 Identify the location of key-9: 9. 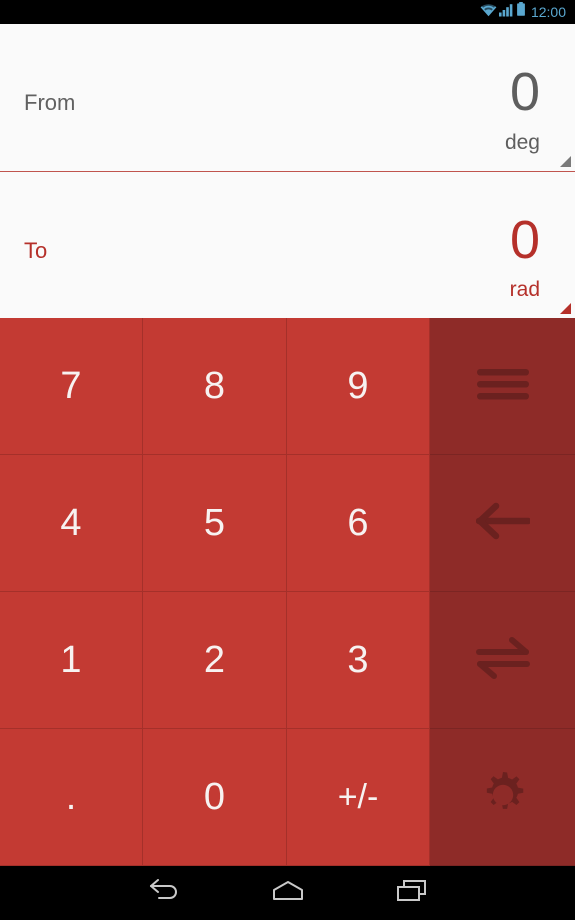
(358, 386).